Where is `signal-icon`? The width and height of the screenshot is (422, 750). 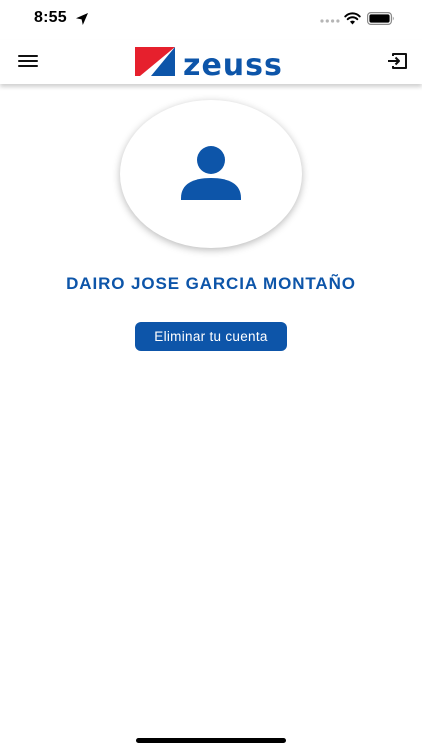 signal-icon is located at coordinates (330, 21).